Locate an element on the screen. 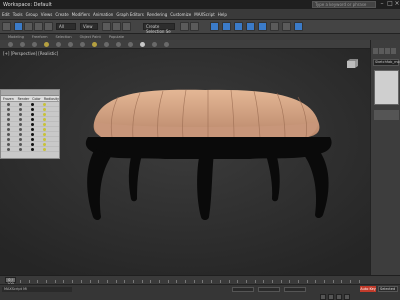 The height and width of the screenshot is (300, 400). curve-editor-icon is located at coordinates (238, 26).